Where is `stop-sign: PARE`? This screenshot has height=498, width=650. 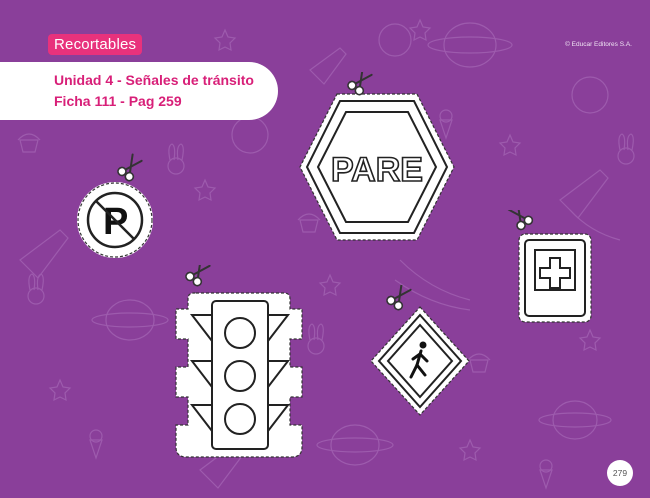
stop-sign: PARE is located at coordinates (377, 159).